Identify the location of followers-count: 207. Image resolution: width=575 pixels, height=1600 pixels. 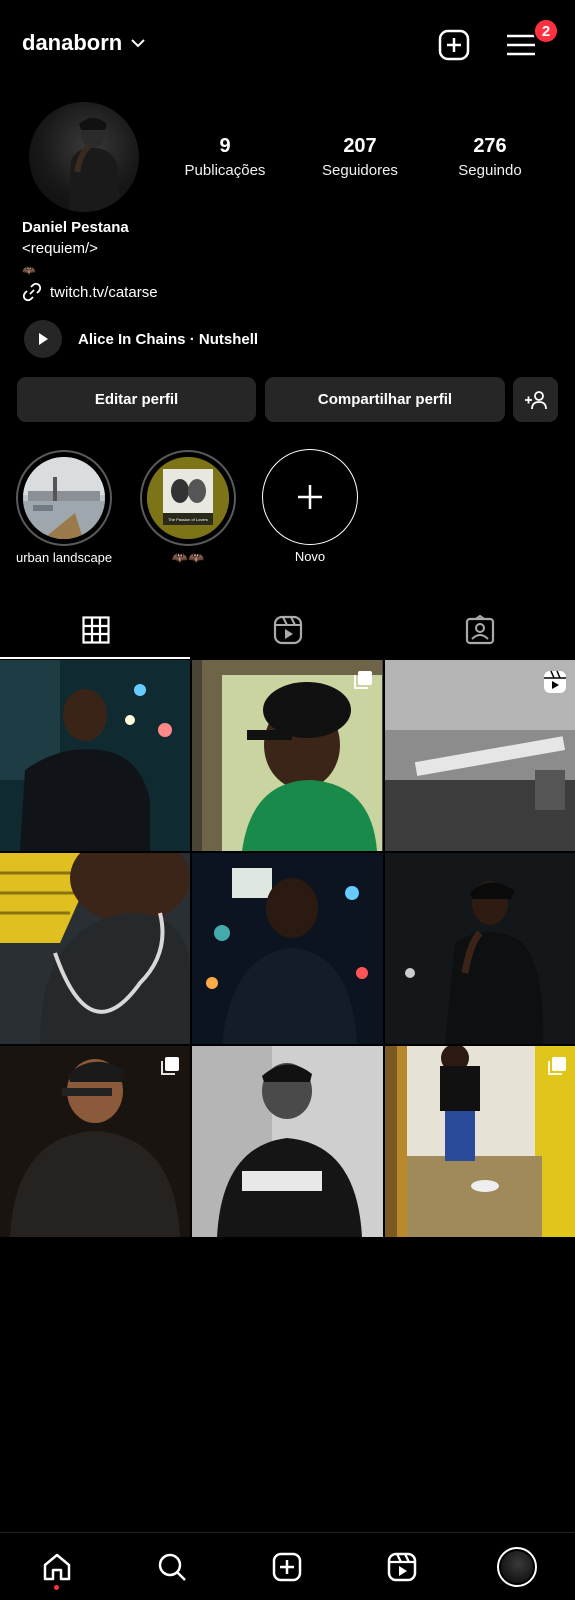
(360, 146).